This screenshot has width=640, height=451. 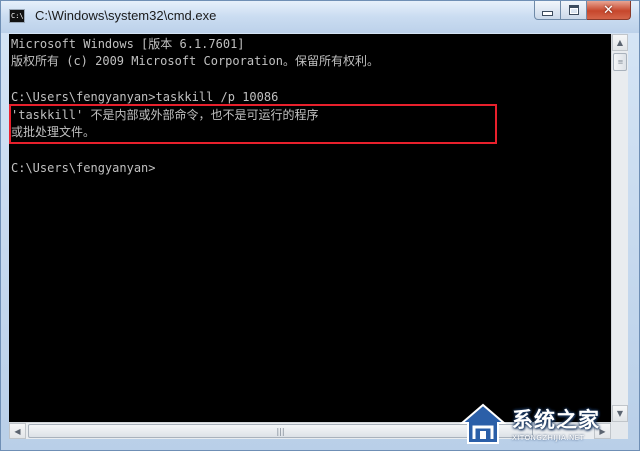 I want to click on maximize-icon, so click(x=573, y=10).